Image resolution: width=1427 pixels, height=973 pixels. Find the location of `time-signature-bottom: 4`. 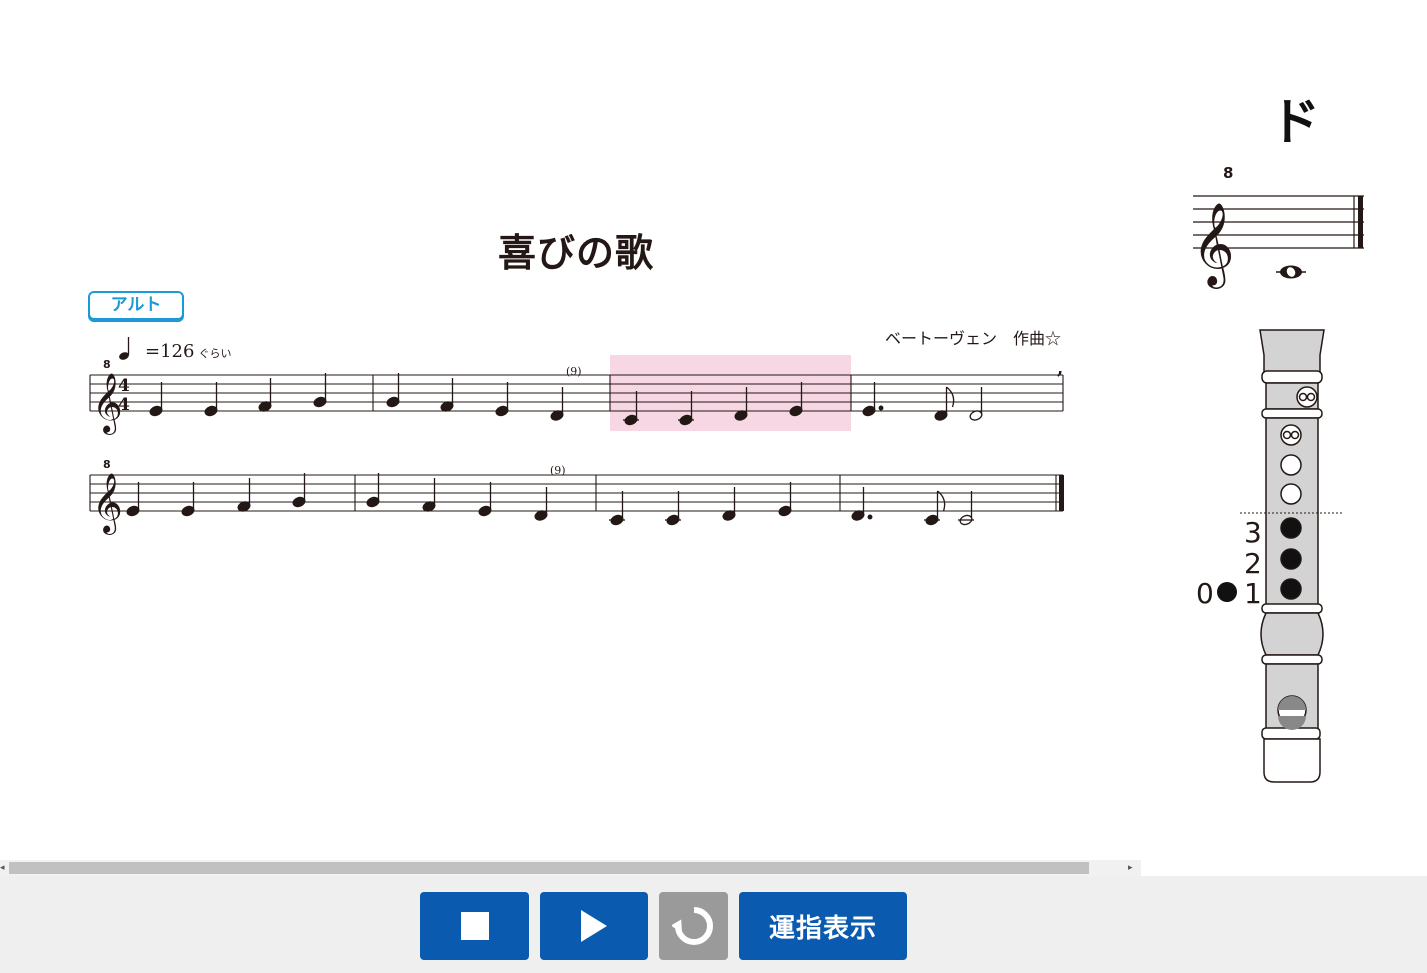

time-signature-bottom: 4 is located at coordinates (124, 405).